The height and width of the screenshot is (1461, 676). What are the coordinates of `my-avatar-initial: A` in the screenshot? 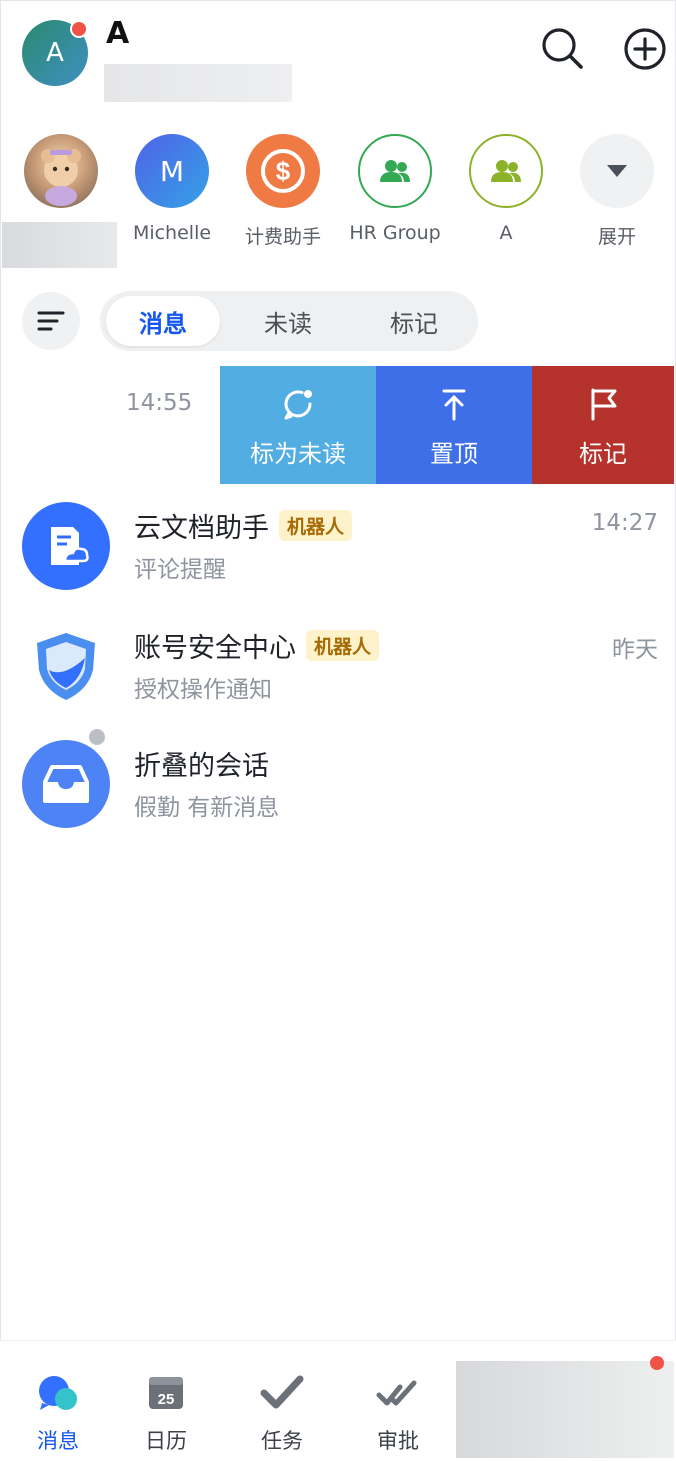 It's located at (55, 53).